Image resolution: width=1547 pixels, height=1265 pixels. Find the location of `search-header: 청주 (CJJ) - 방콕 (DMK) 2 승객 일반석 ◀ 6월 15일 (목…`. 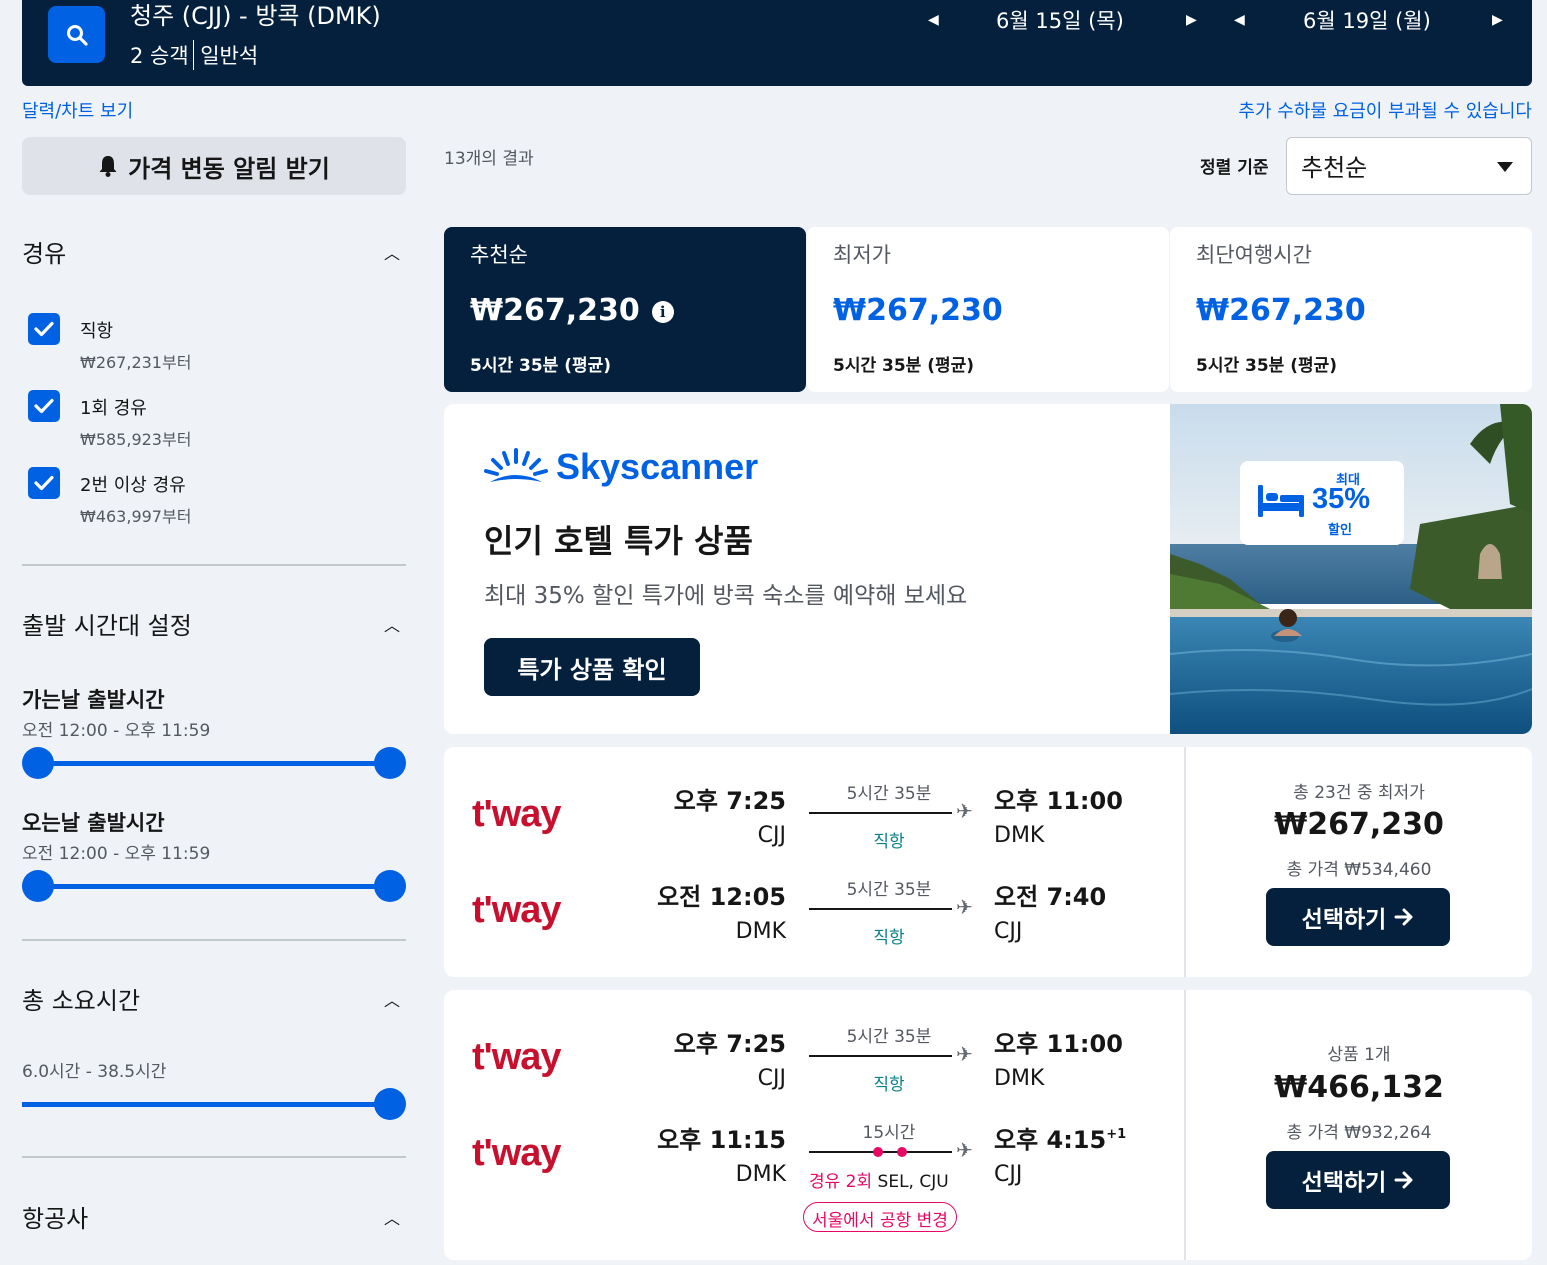

search-header: 청주 (CJJ) - 방콕 (DMK) 2 승객 일반석 ◀ 6월 15일 (목… is located at coordinates (777, 43).